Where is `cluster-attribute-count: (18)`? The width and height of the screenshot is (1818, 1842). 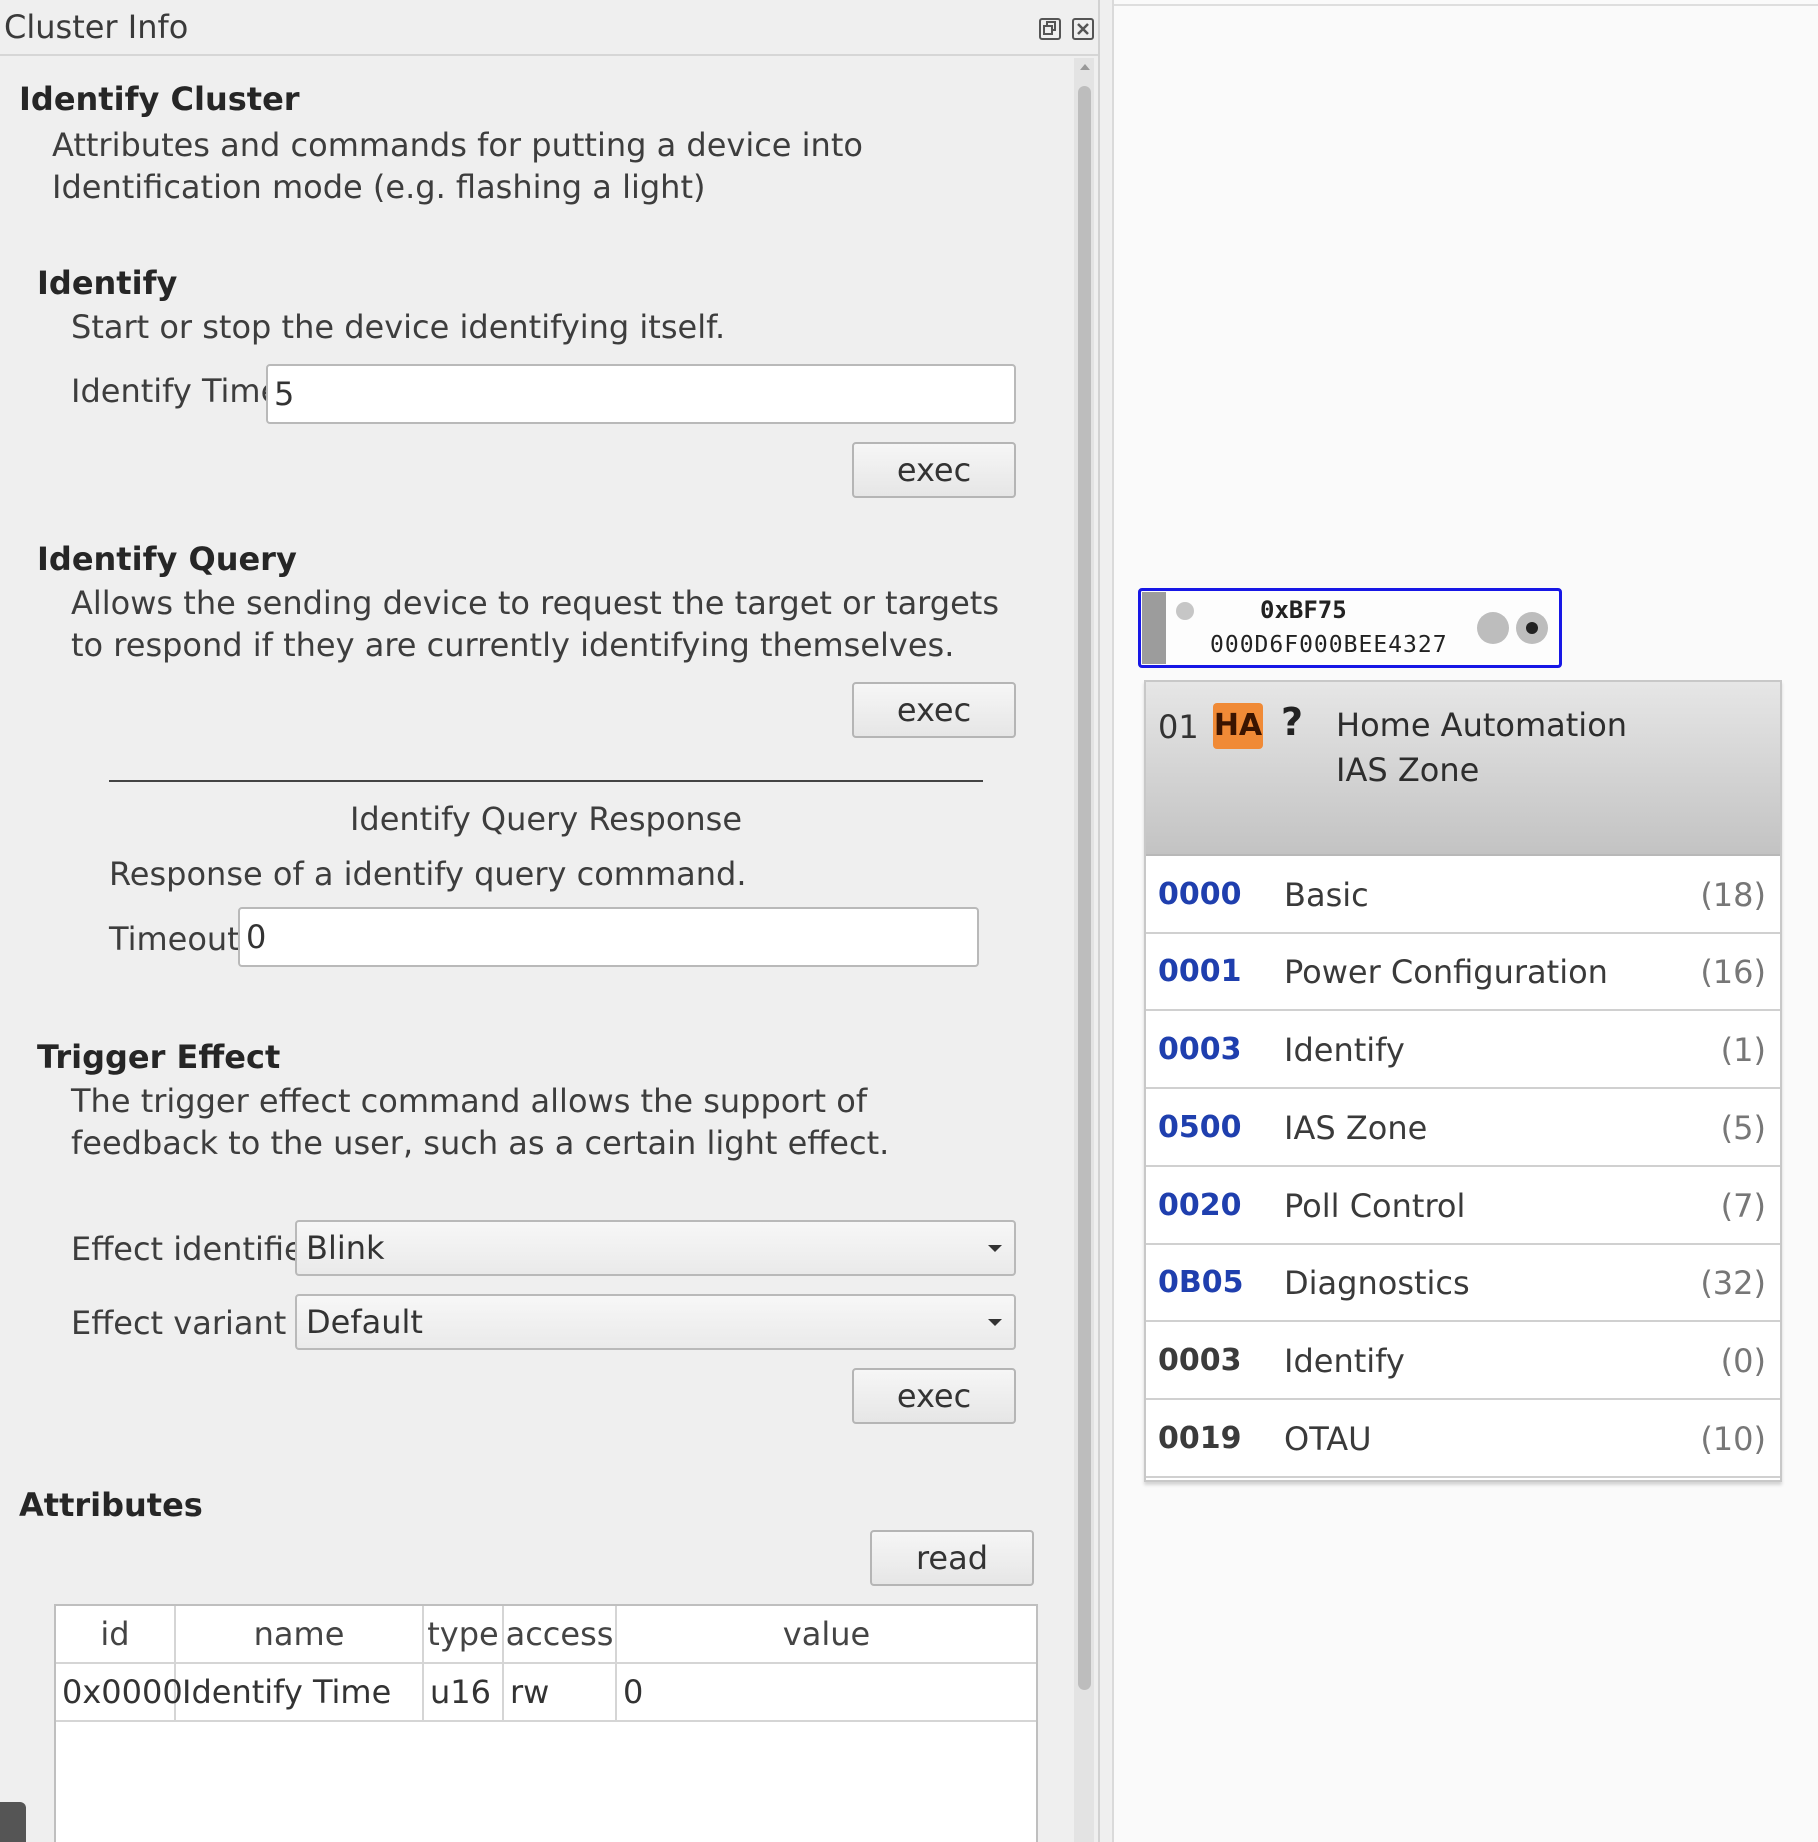 cluster-attribute-count: (18) is located at coordinates (1733, 895).